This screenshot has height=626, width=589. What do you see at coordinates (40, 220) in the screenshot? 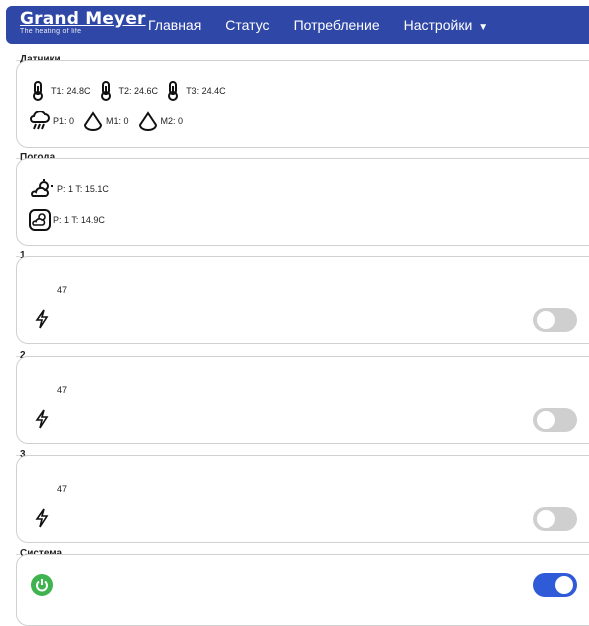
I see `partly-cloudy-square-icon` at bounding box center [40, 220].